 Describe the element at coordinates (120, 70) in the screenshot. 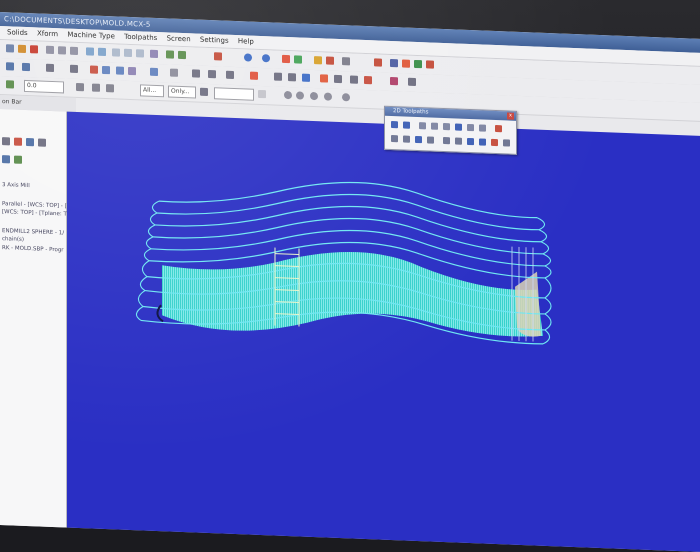

I see `join-icon` at that location.